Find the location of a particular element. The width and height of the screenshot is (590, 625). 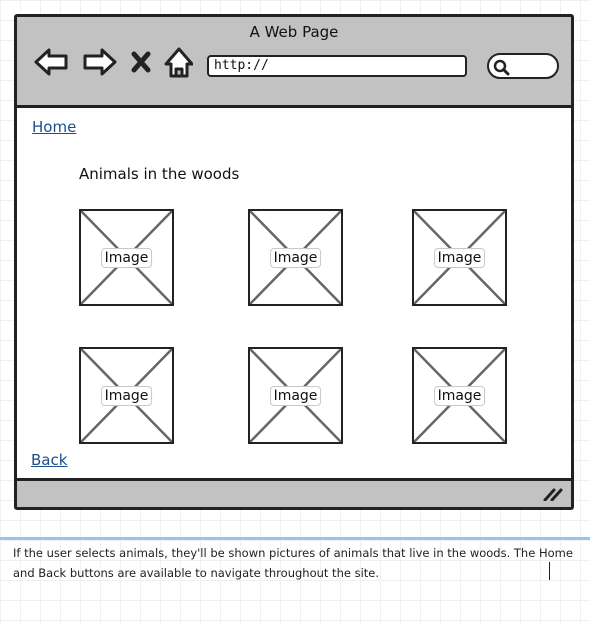

resize-grip-icon is located at coordinates (554, 494).